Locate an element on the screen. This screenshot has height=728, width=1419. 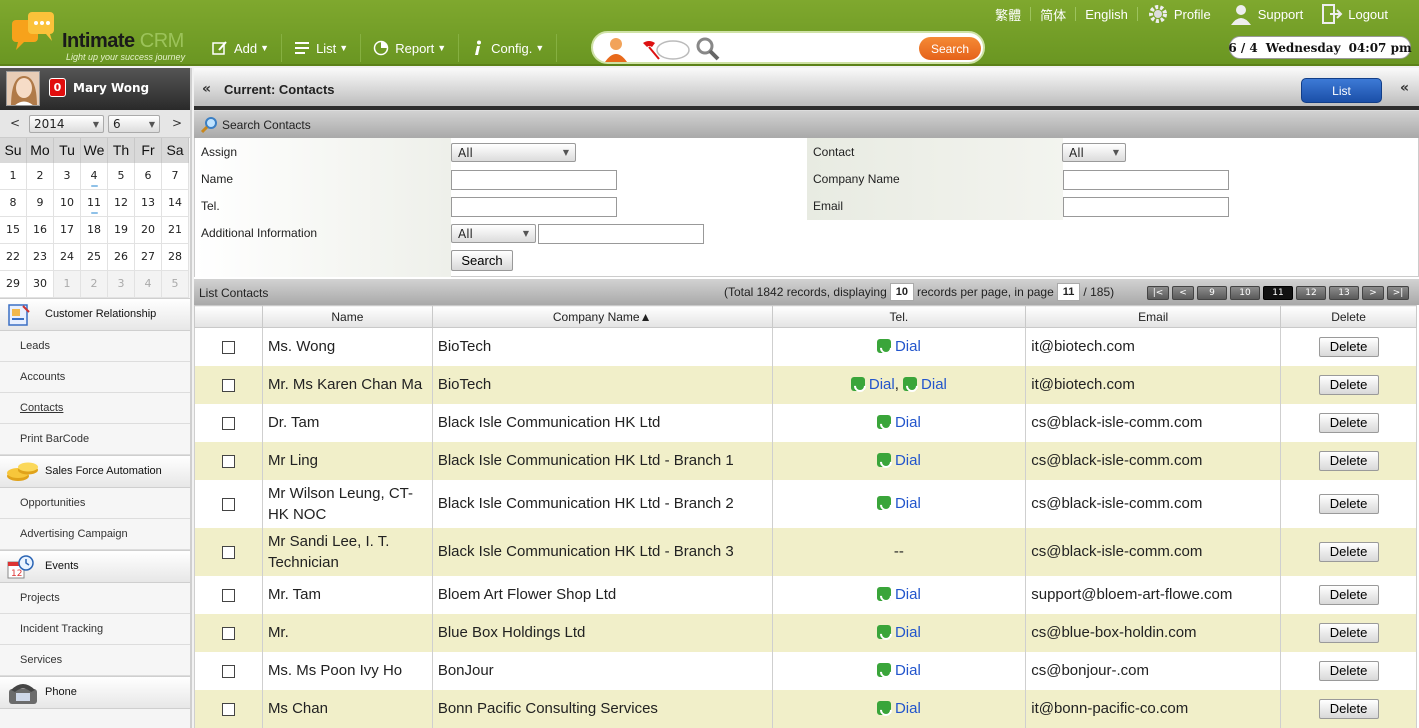
sidebar-item-print-barcode: Print BarCode is located at coordinates (95, 439).